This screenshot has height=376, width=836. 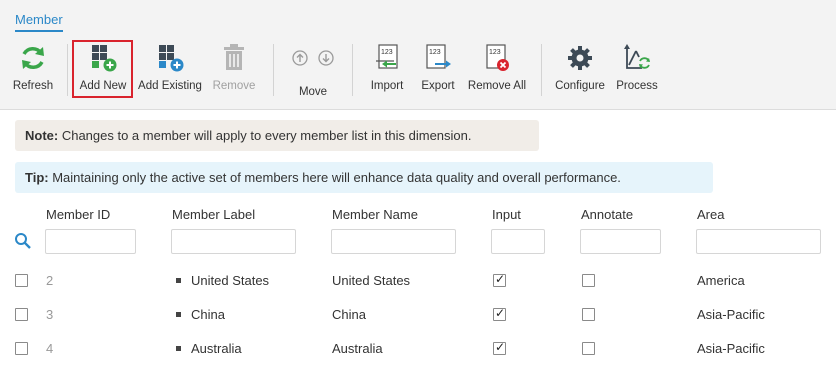 What do you see at coordinates (438, 71) in the screenshot?
I see `export-button: 123 Export` at bounding box center [438, 71].